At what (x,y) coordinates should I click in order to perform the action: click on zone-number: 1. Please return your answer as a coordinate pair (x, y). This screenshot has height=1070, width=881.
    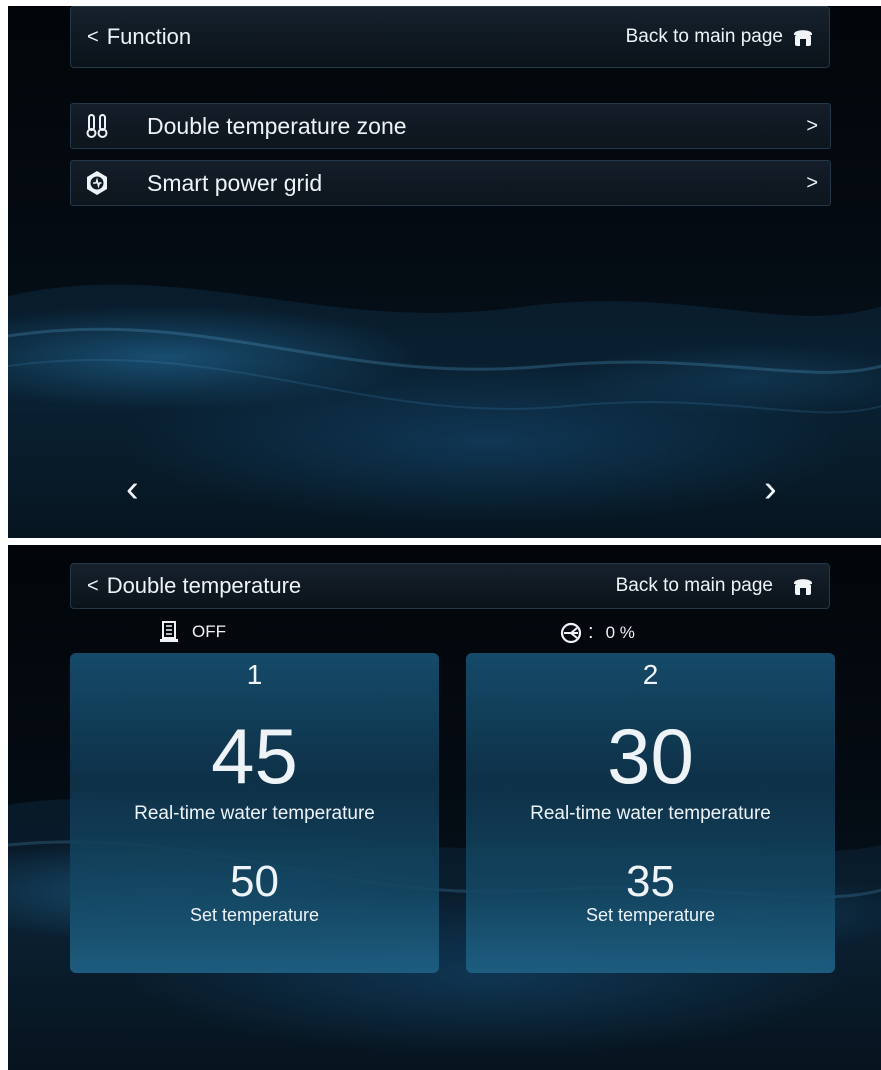
    Looking at the image, I should click on (254, 674).